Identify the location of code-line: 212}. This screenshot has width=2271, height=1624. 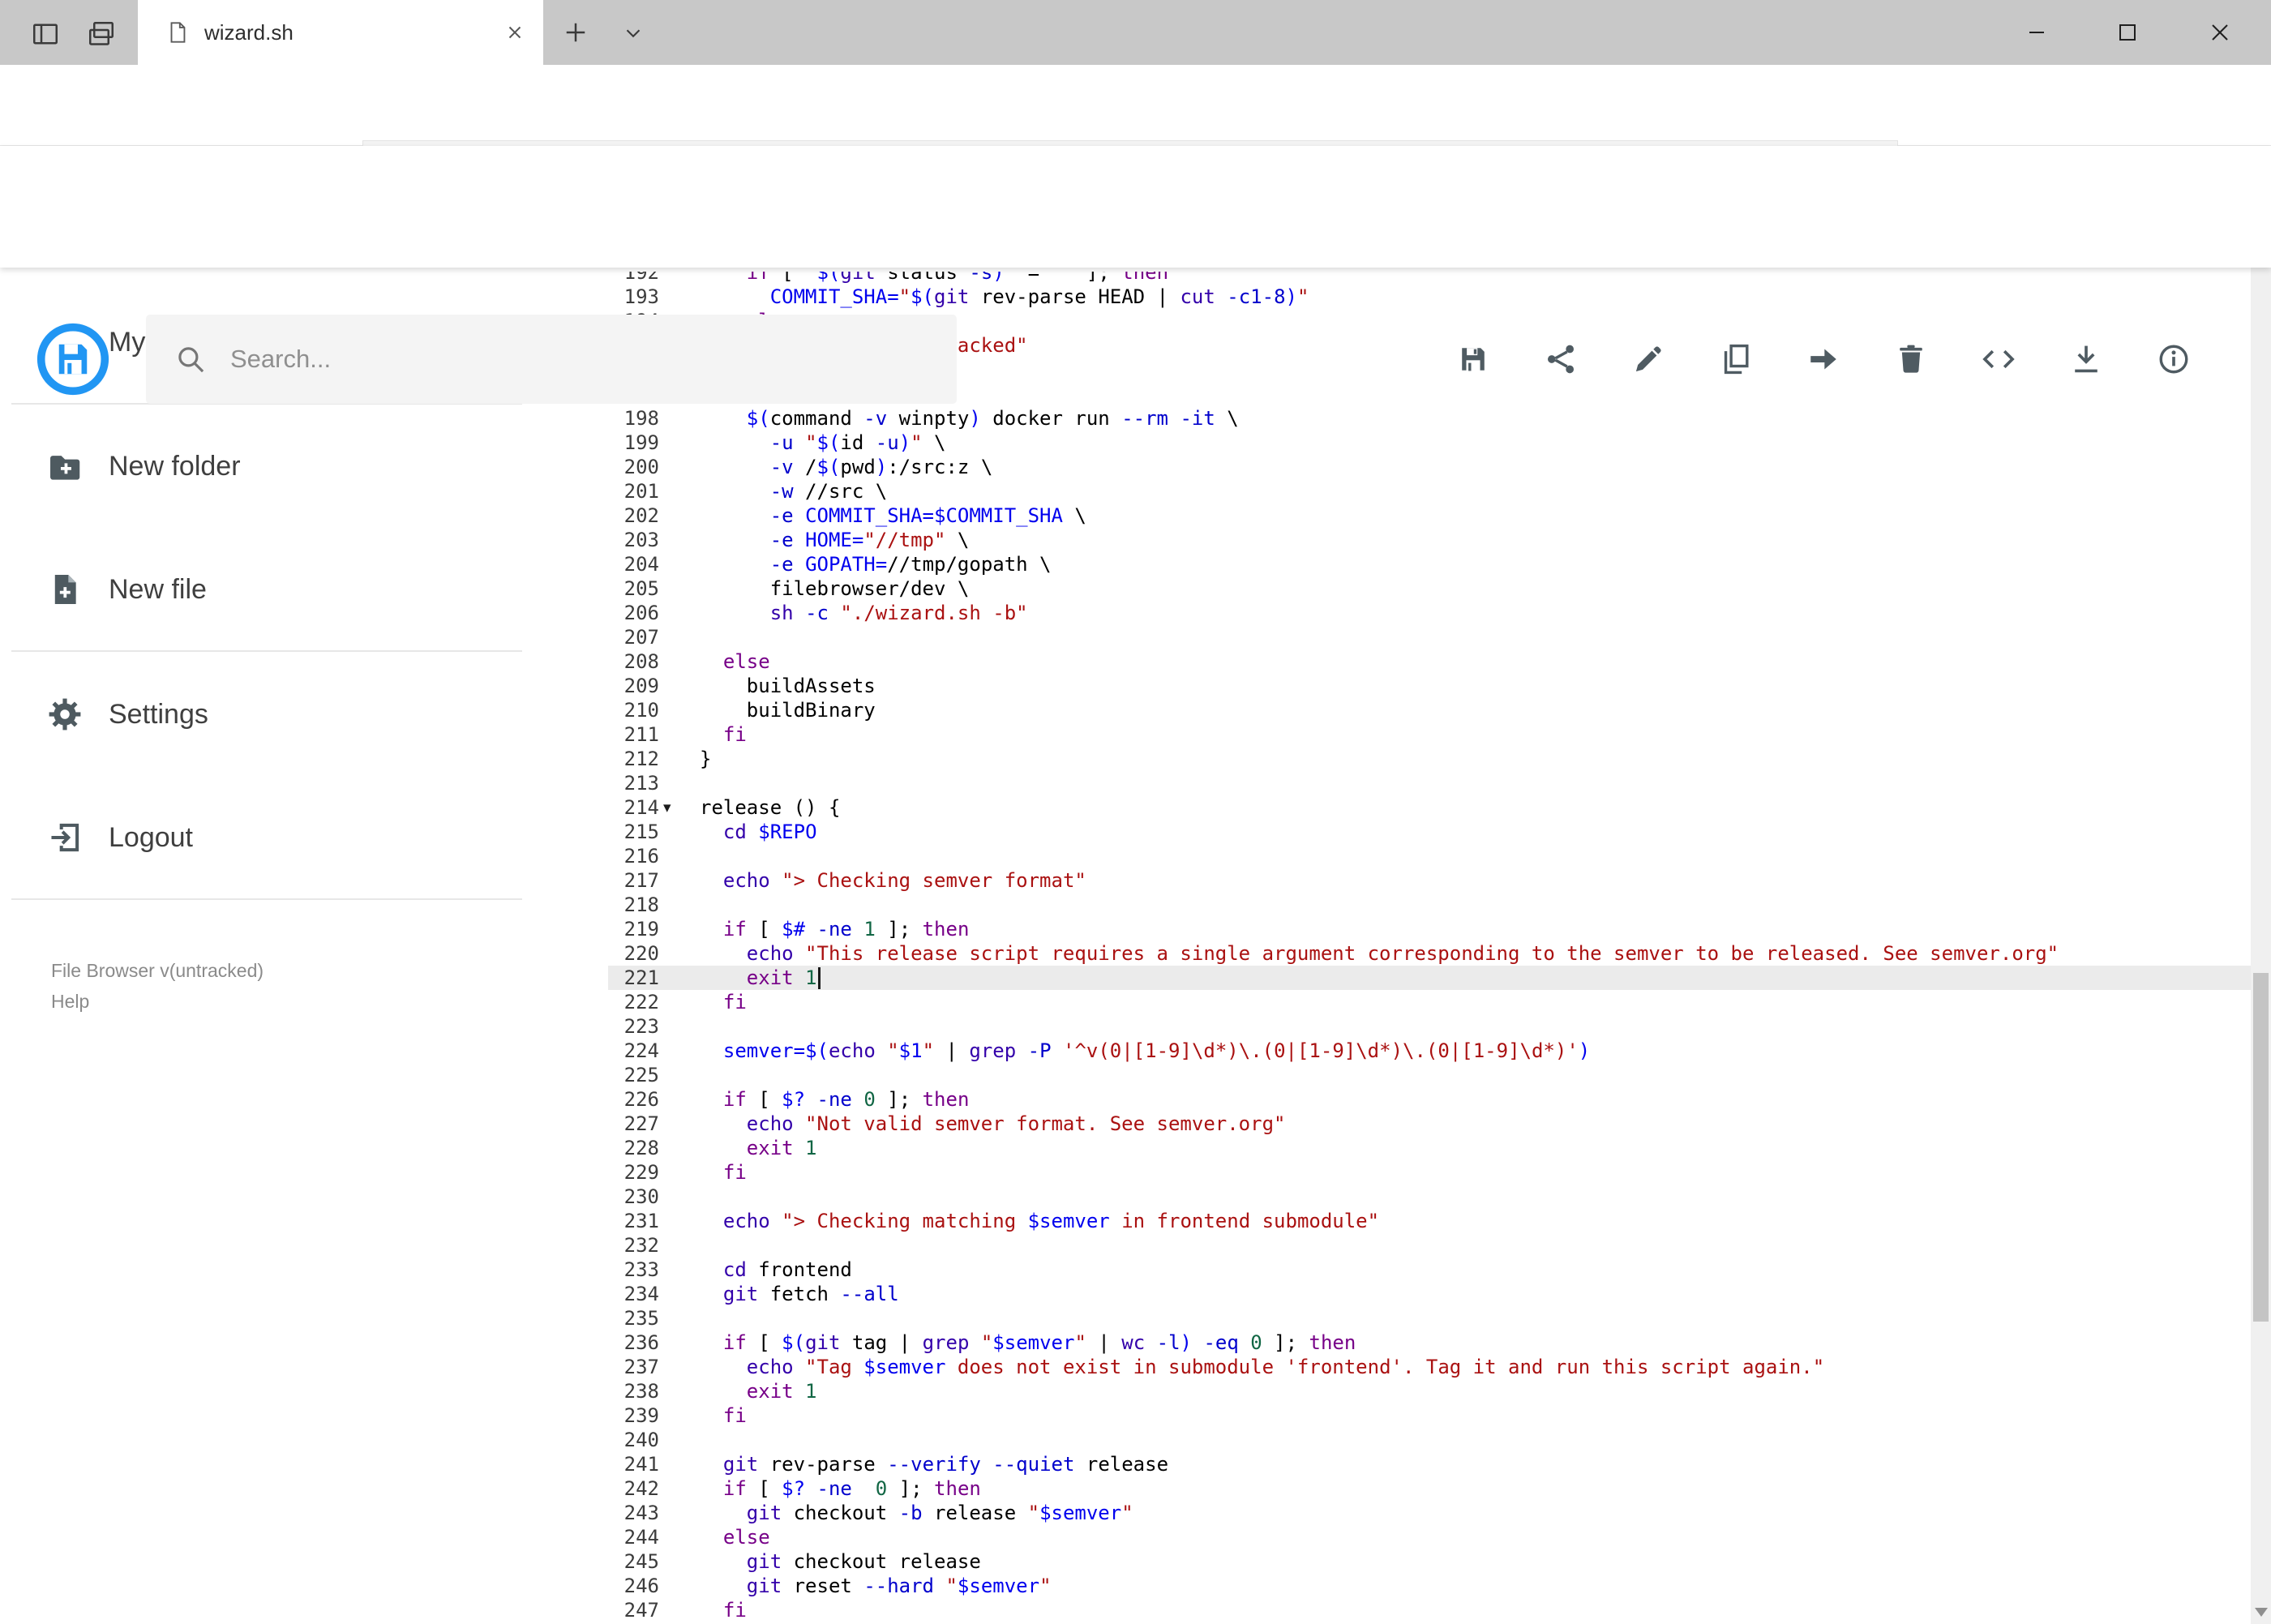
(1429, 759).